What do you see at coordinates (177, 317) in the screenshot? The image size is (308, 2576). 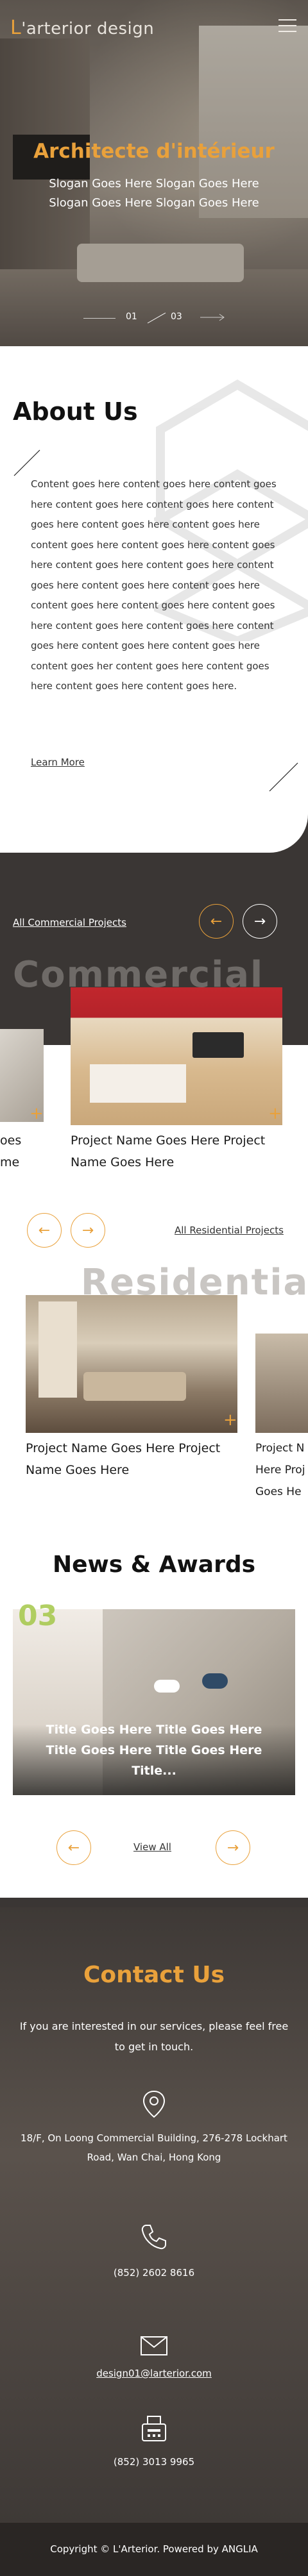 I see `pager-total: 03` at bounding box center [177, 317].